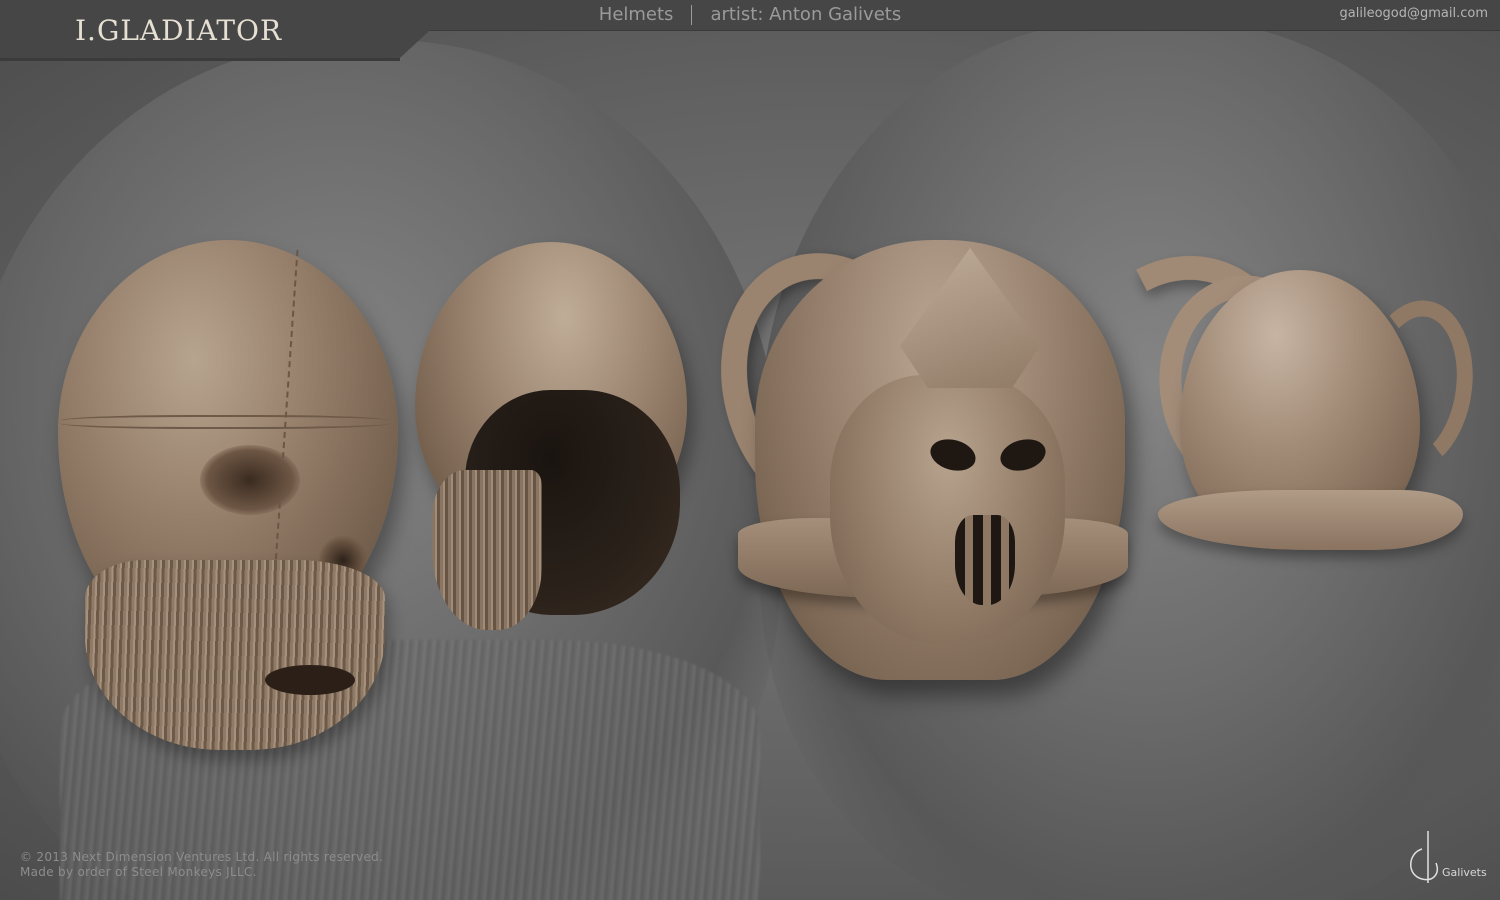  What do you see at coordinates (1464, 872) in the screenshot?
I see `artist-signature: Galivets` at bounding box center [1464, 872].